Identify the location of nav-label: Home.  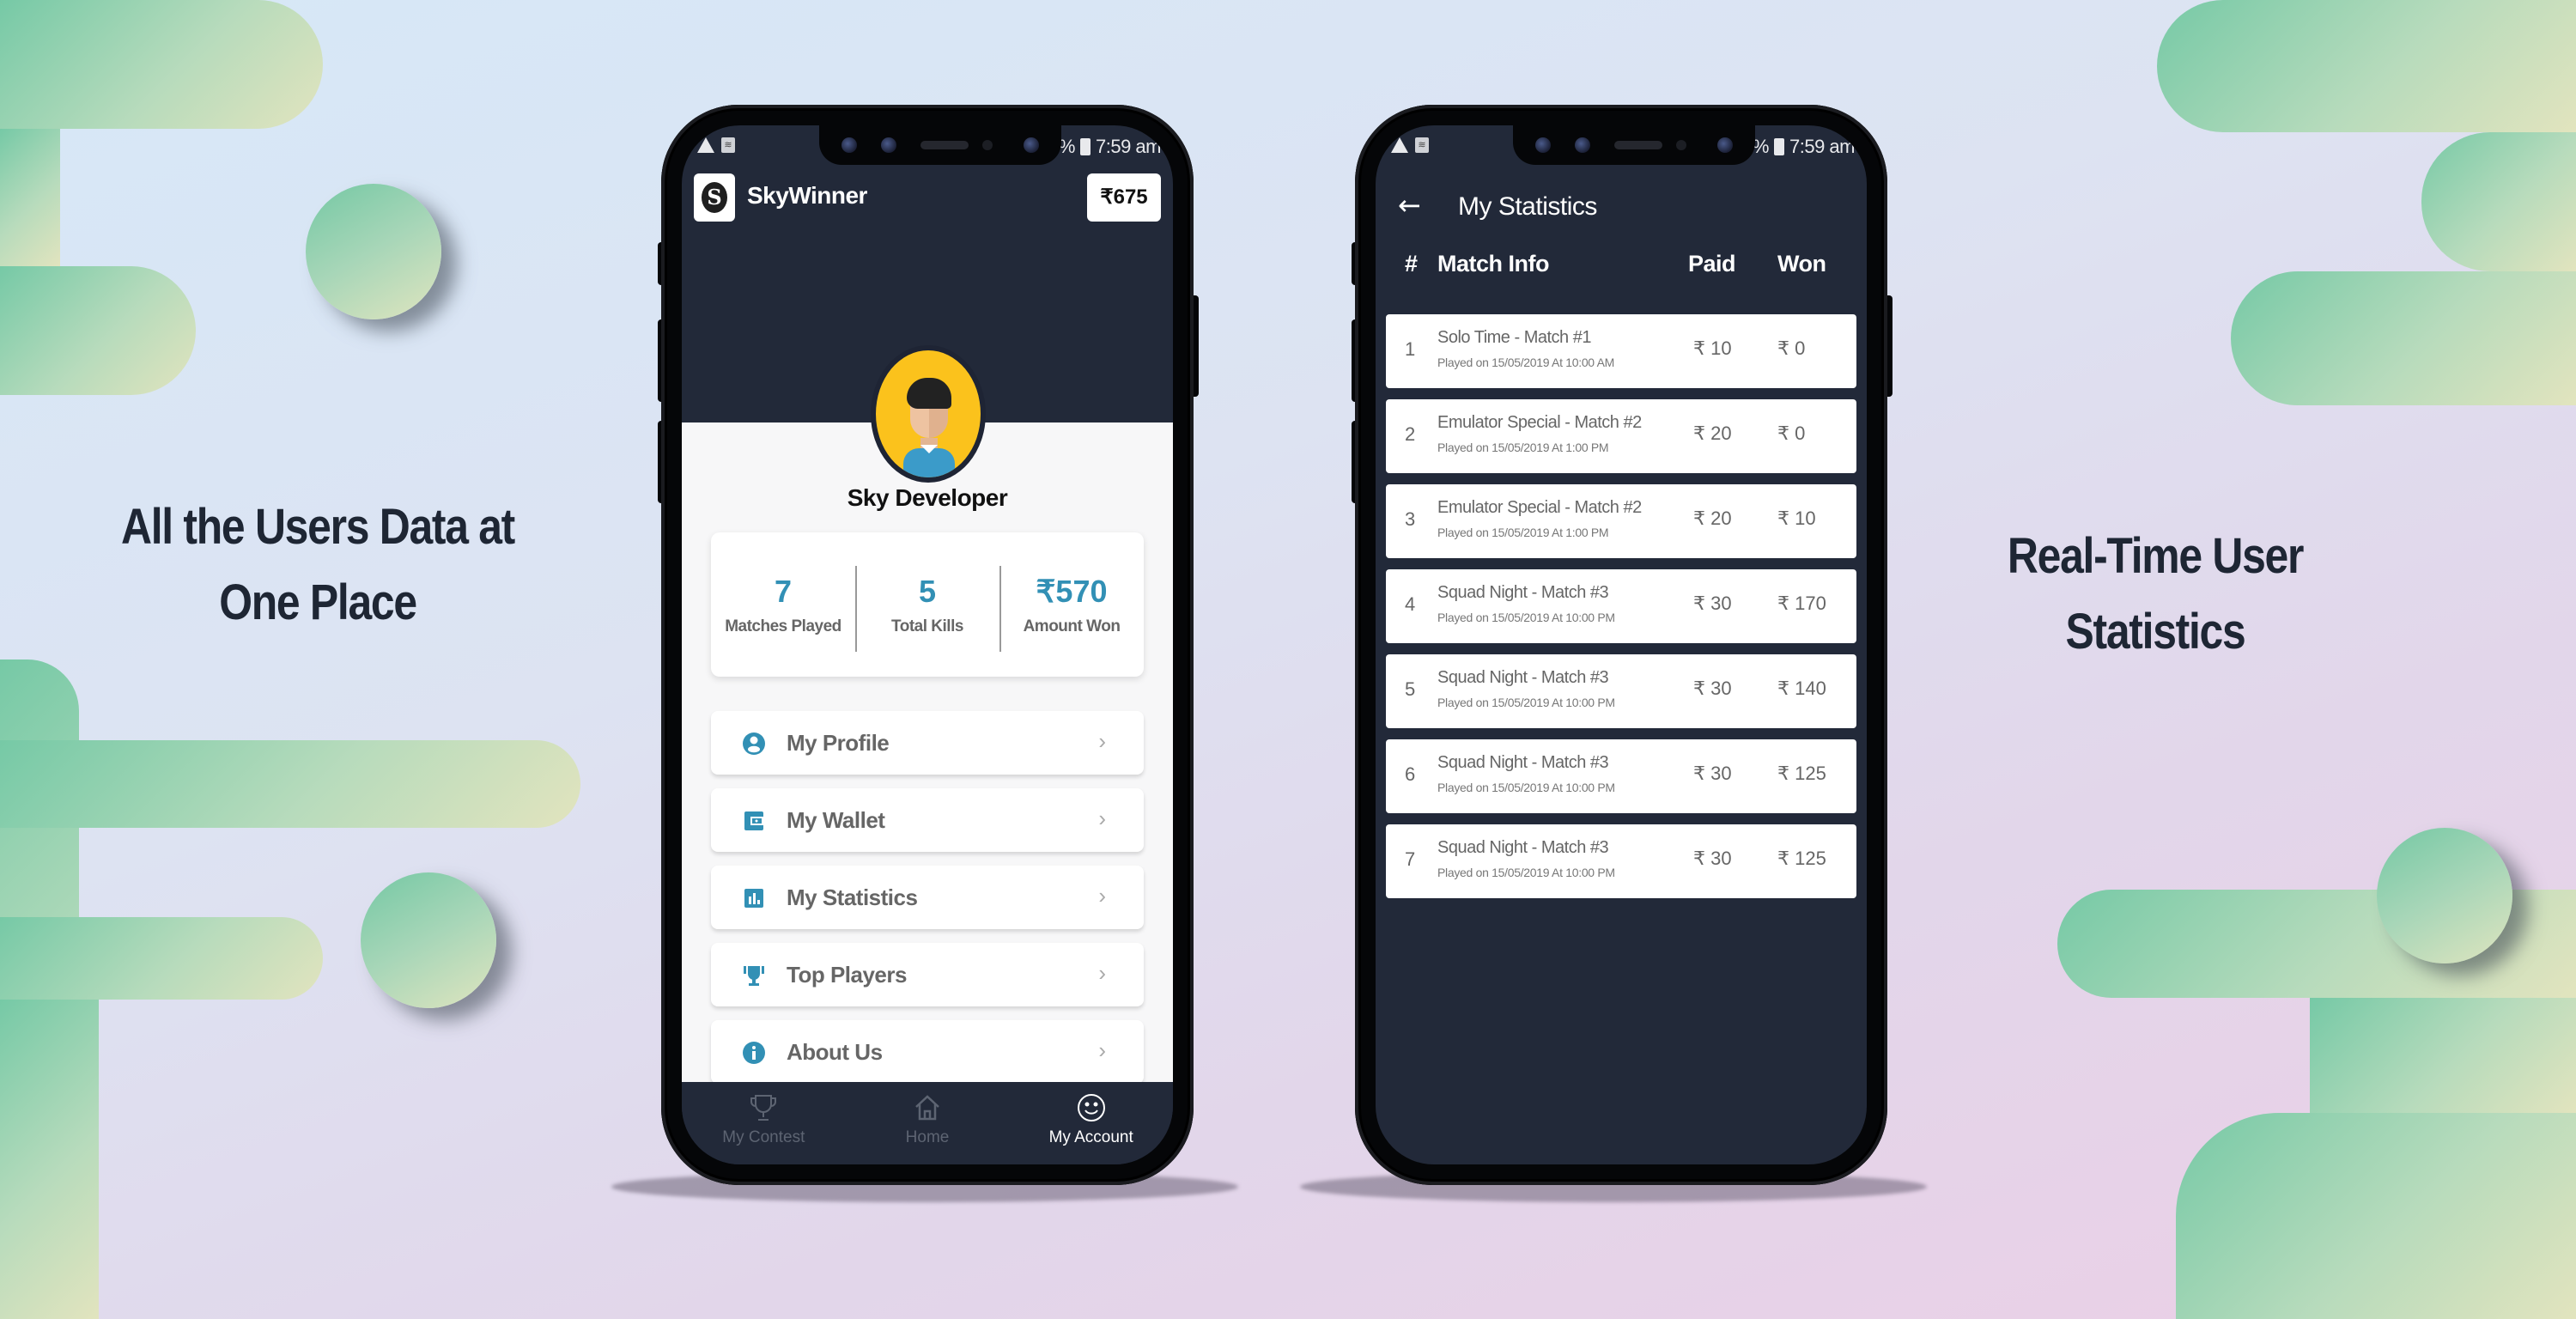
(928, 1137).